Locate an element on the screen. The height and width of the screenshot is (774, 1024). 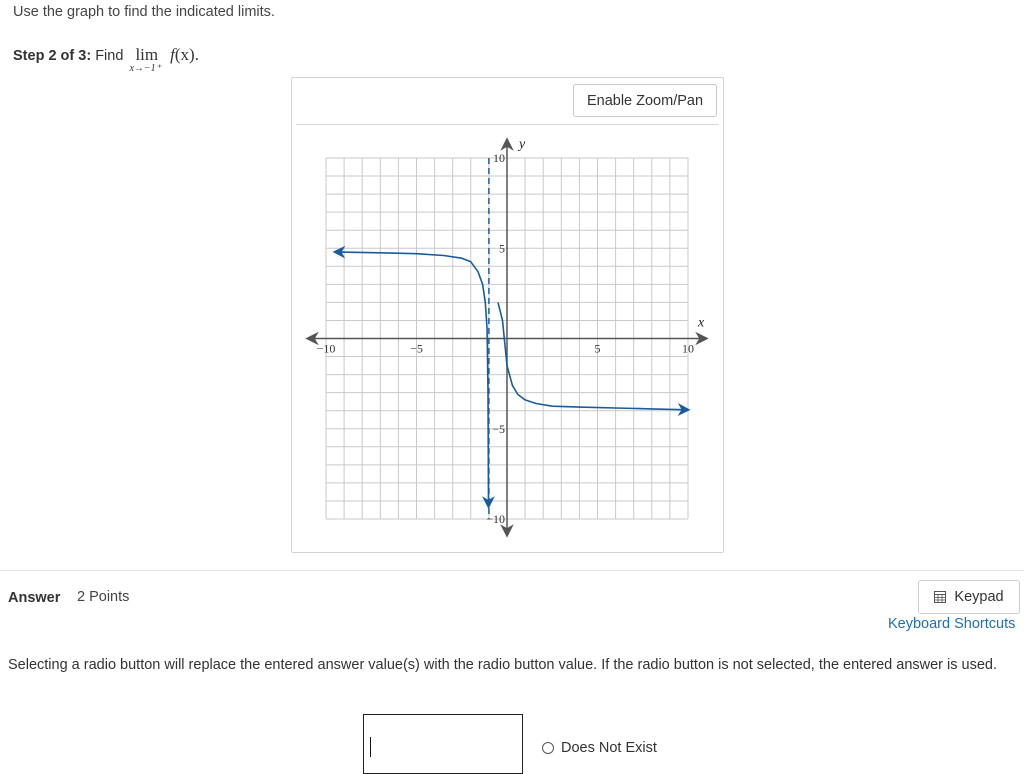
answer-input-field is located at coordinates (443, 744).